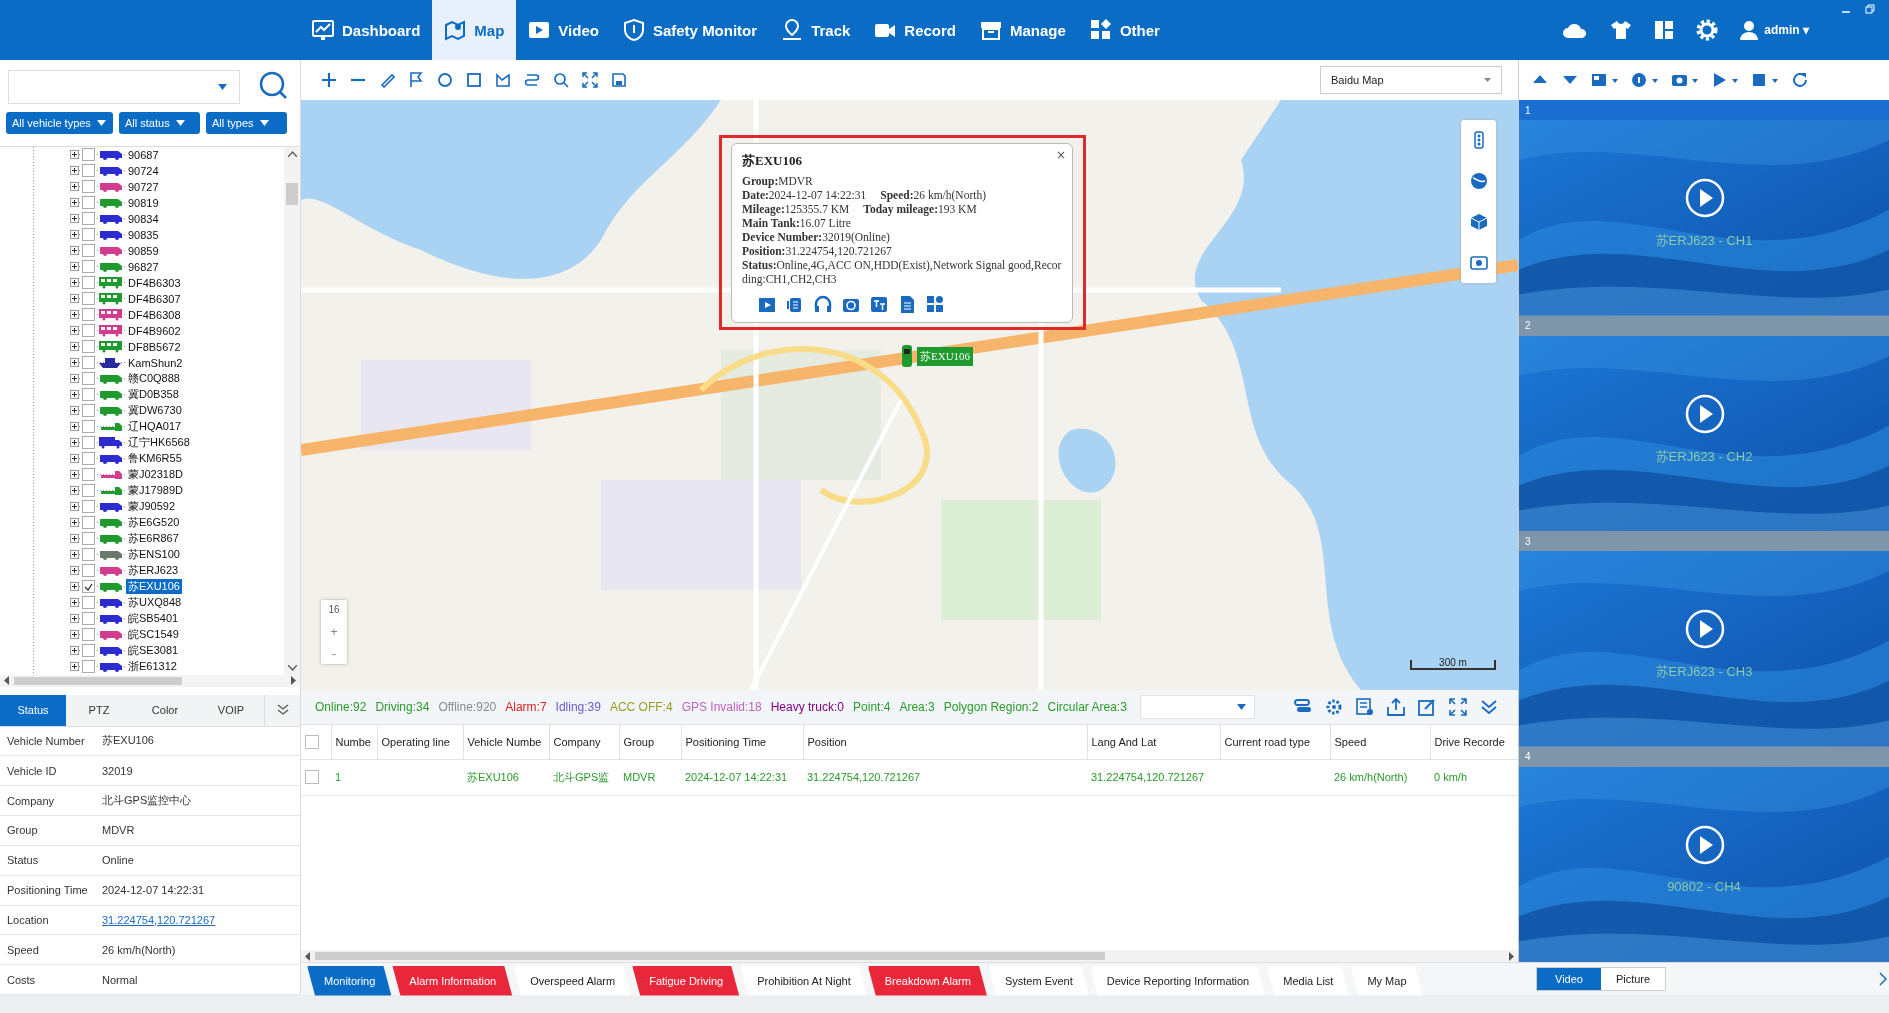 The image size is (1889, 1013). What do you see at coordinates (159, 919) in the screenshot?
I see `location-link: 31.224754,120.721267` at bounding box center [159, 919].